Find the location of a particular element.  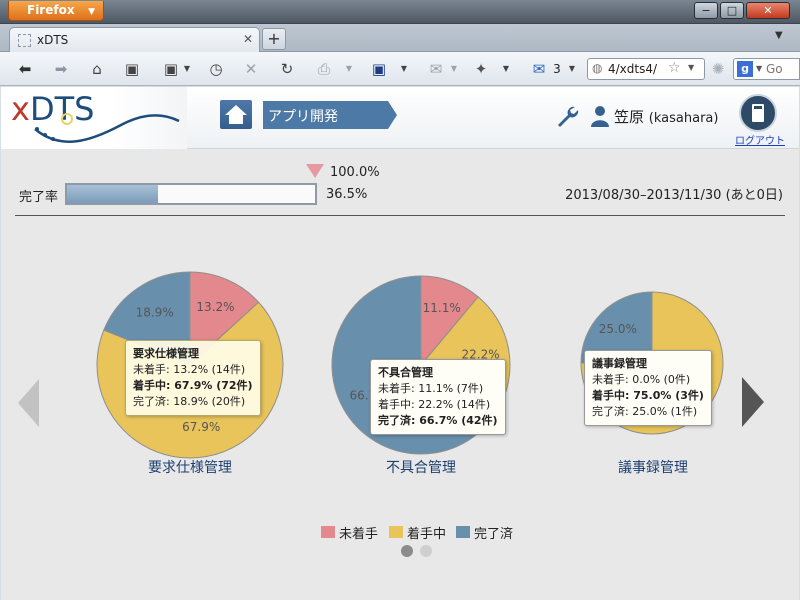

back-arrow-icon: ⬅ is located at coordinates (25, 69).